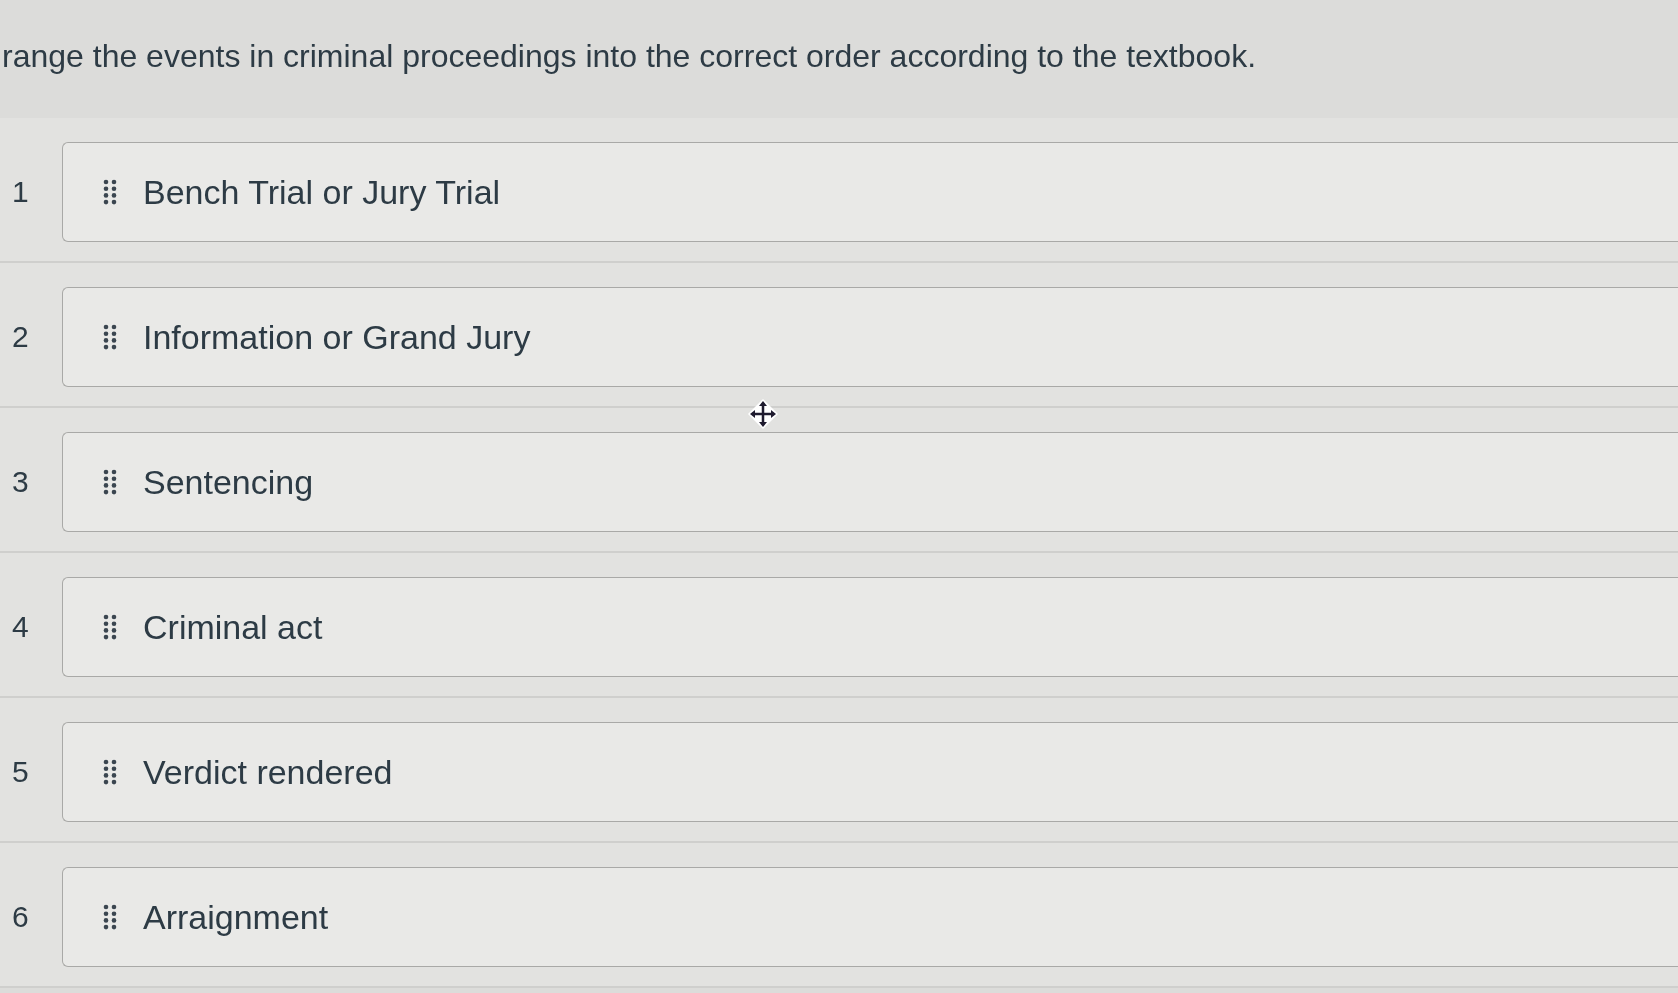  Describe the element at coordinates (20, 772) in the screenshot. I see `item-number: 5` at that location.